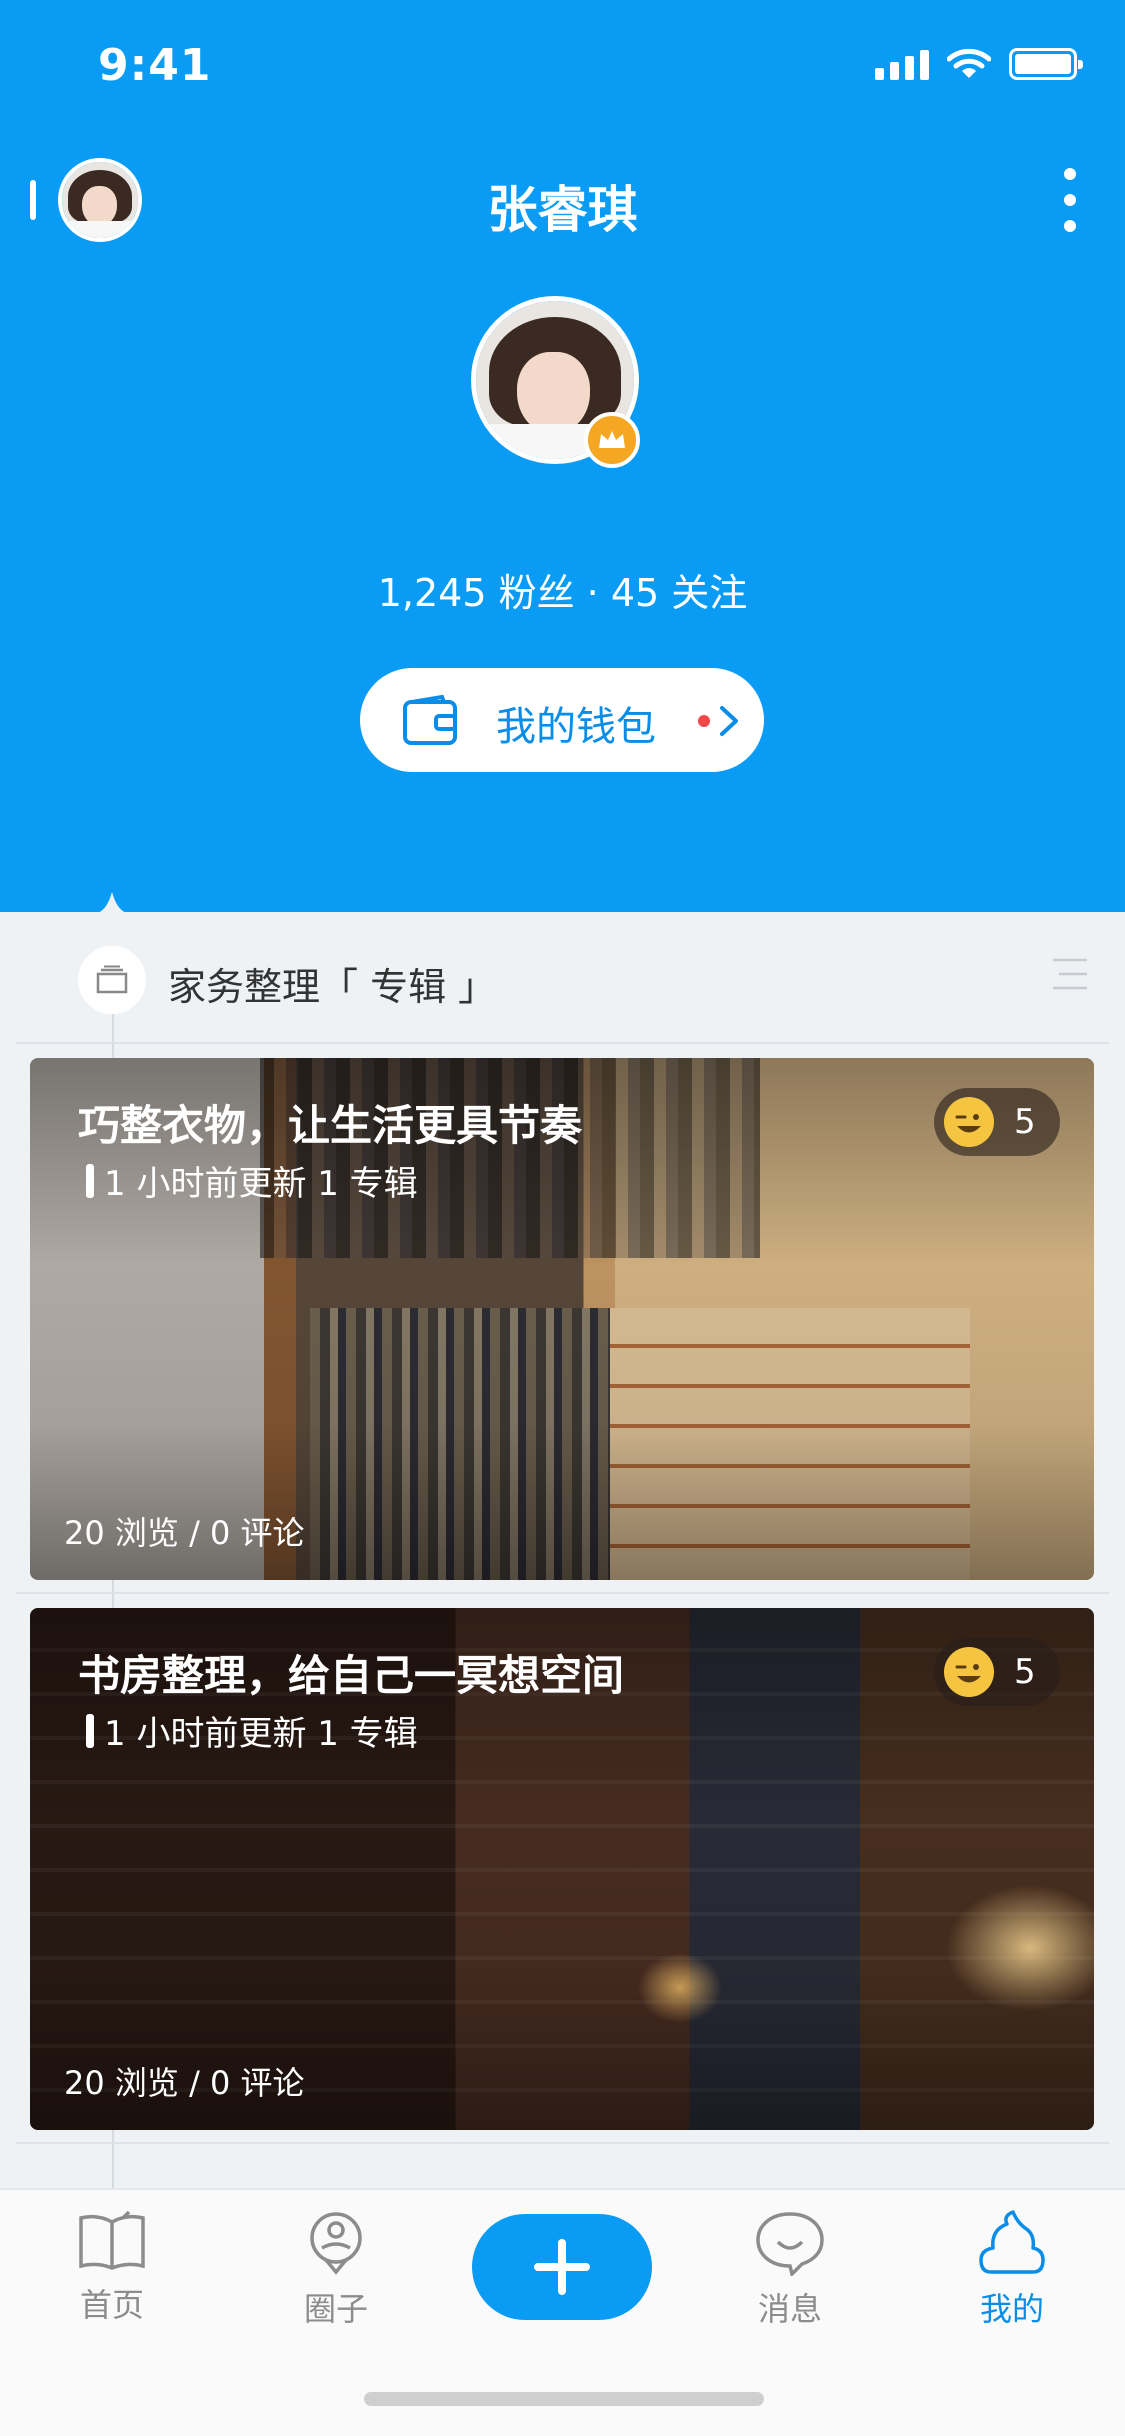  Describe the element at coordinates (564, 2399) in the screenshot. I see `home-indicator` at that location.